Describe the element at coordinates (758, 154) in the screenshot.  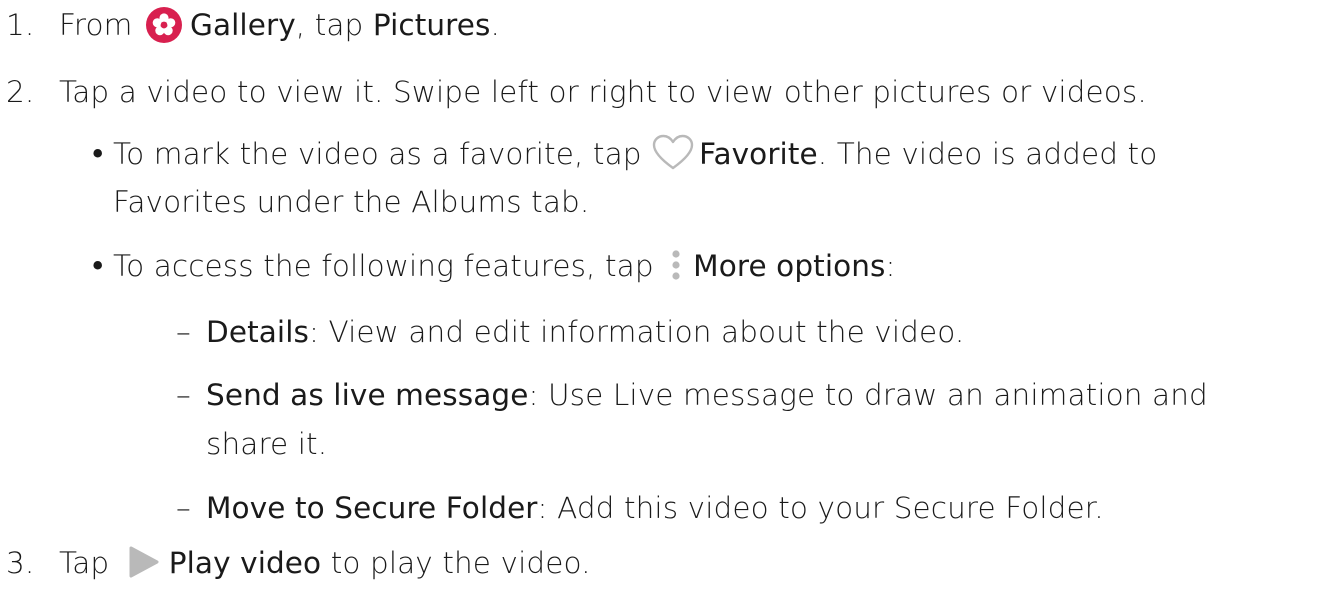
I see `favorite-label: Favorite` at that location.